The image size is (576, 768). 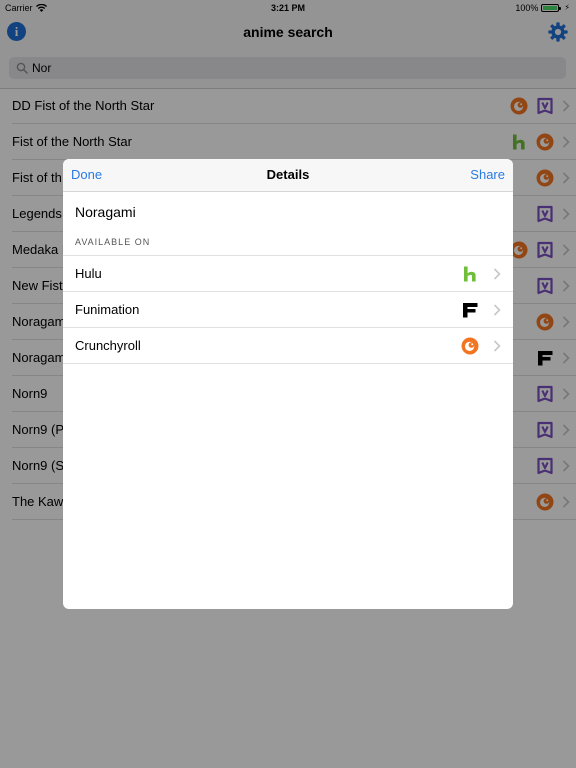 What do you see at coordinates (88, 273) in the screenshot?
I see `service-name: Hulu` at bounding box center [88, 273].